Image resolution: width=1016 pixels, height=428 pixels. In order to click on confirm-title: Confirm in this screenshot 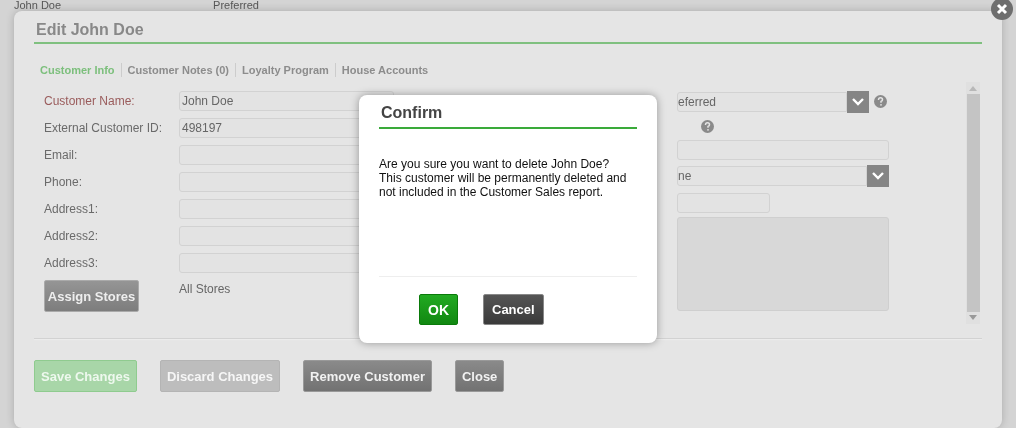, I will do `click(508, 116)`.